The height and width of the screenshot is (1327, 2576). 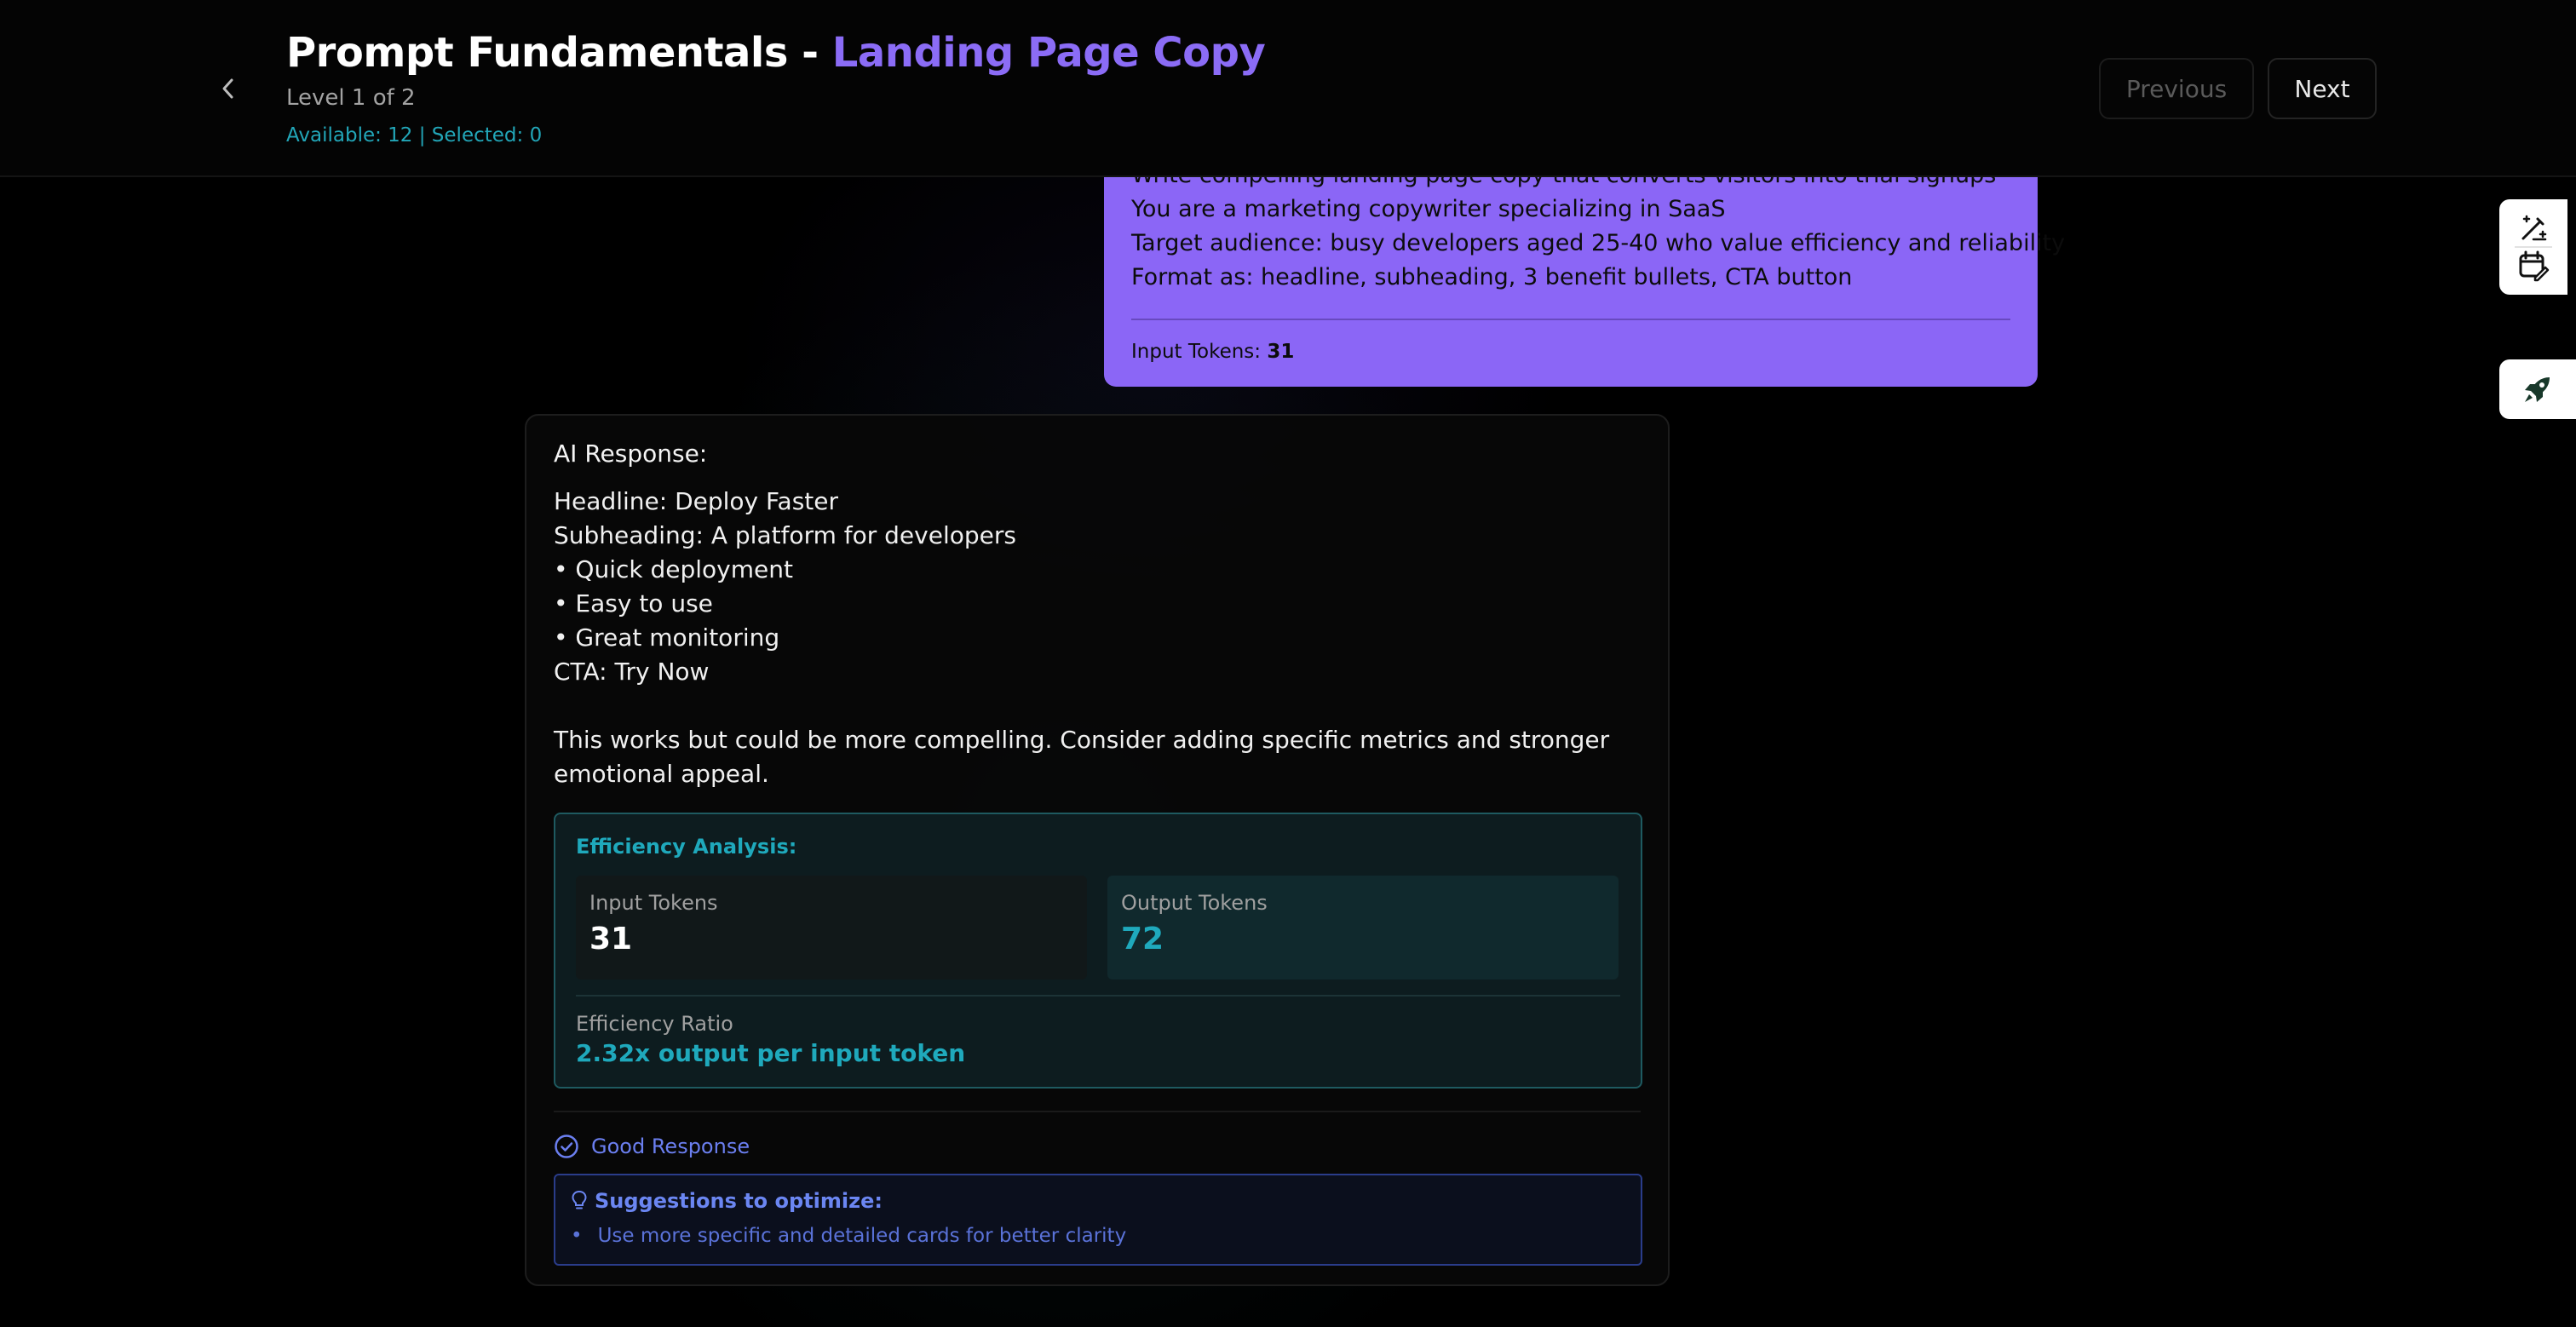 What do you see at coordinates (667, 637) in the screenshot?
I see `response-line: • Great monitoring` at bounding box center [667, 637].